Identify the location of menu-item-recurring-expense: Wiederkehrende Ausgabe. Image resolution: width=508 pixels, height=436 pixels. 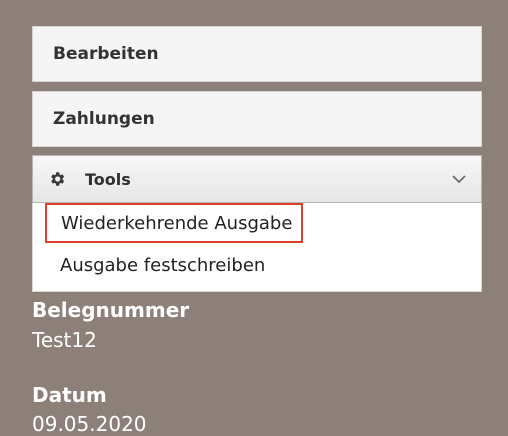
(174, 223).